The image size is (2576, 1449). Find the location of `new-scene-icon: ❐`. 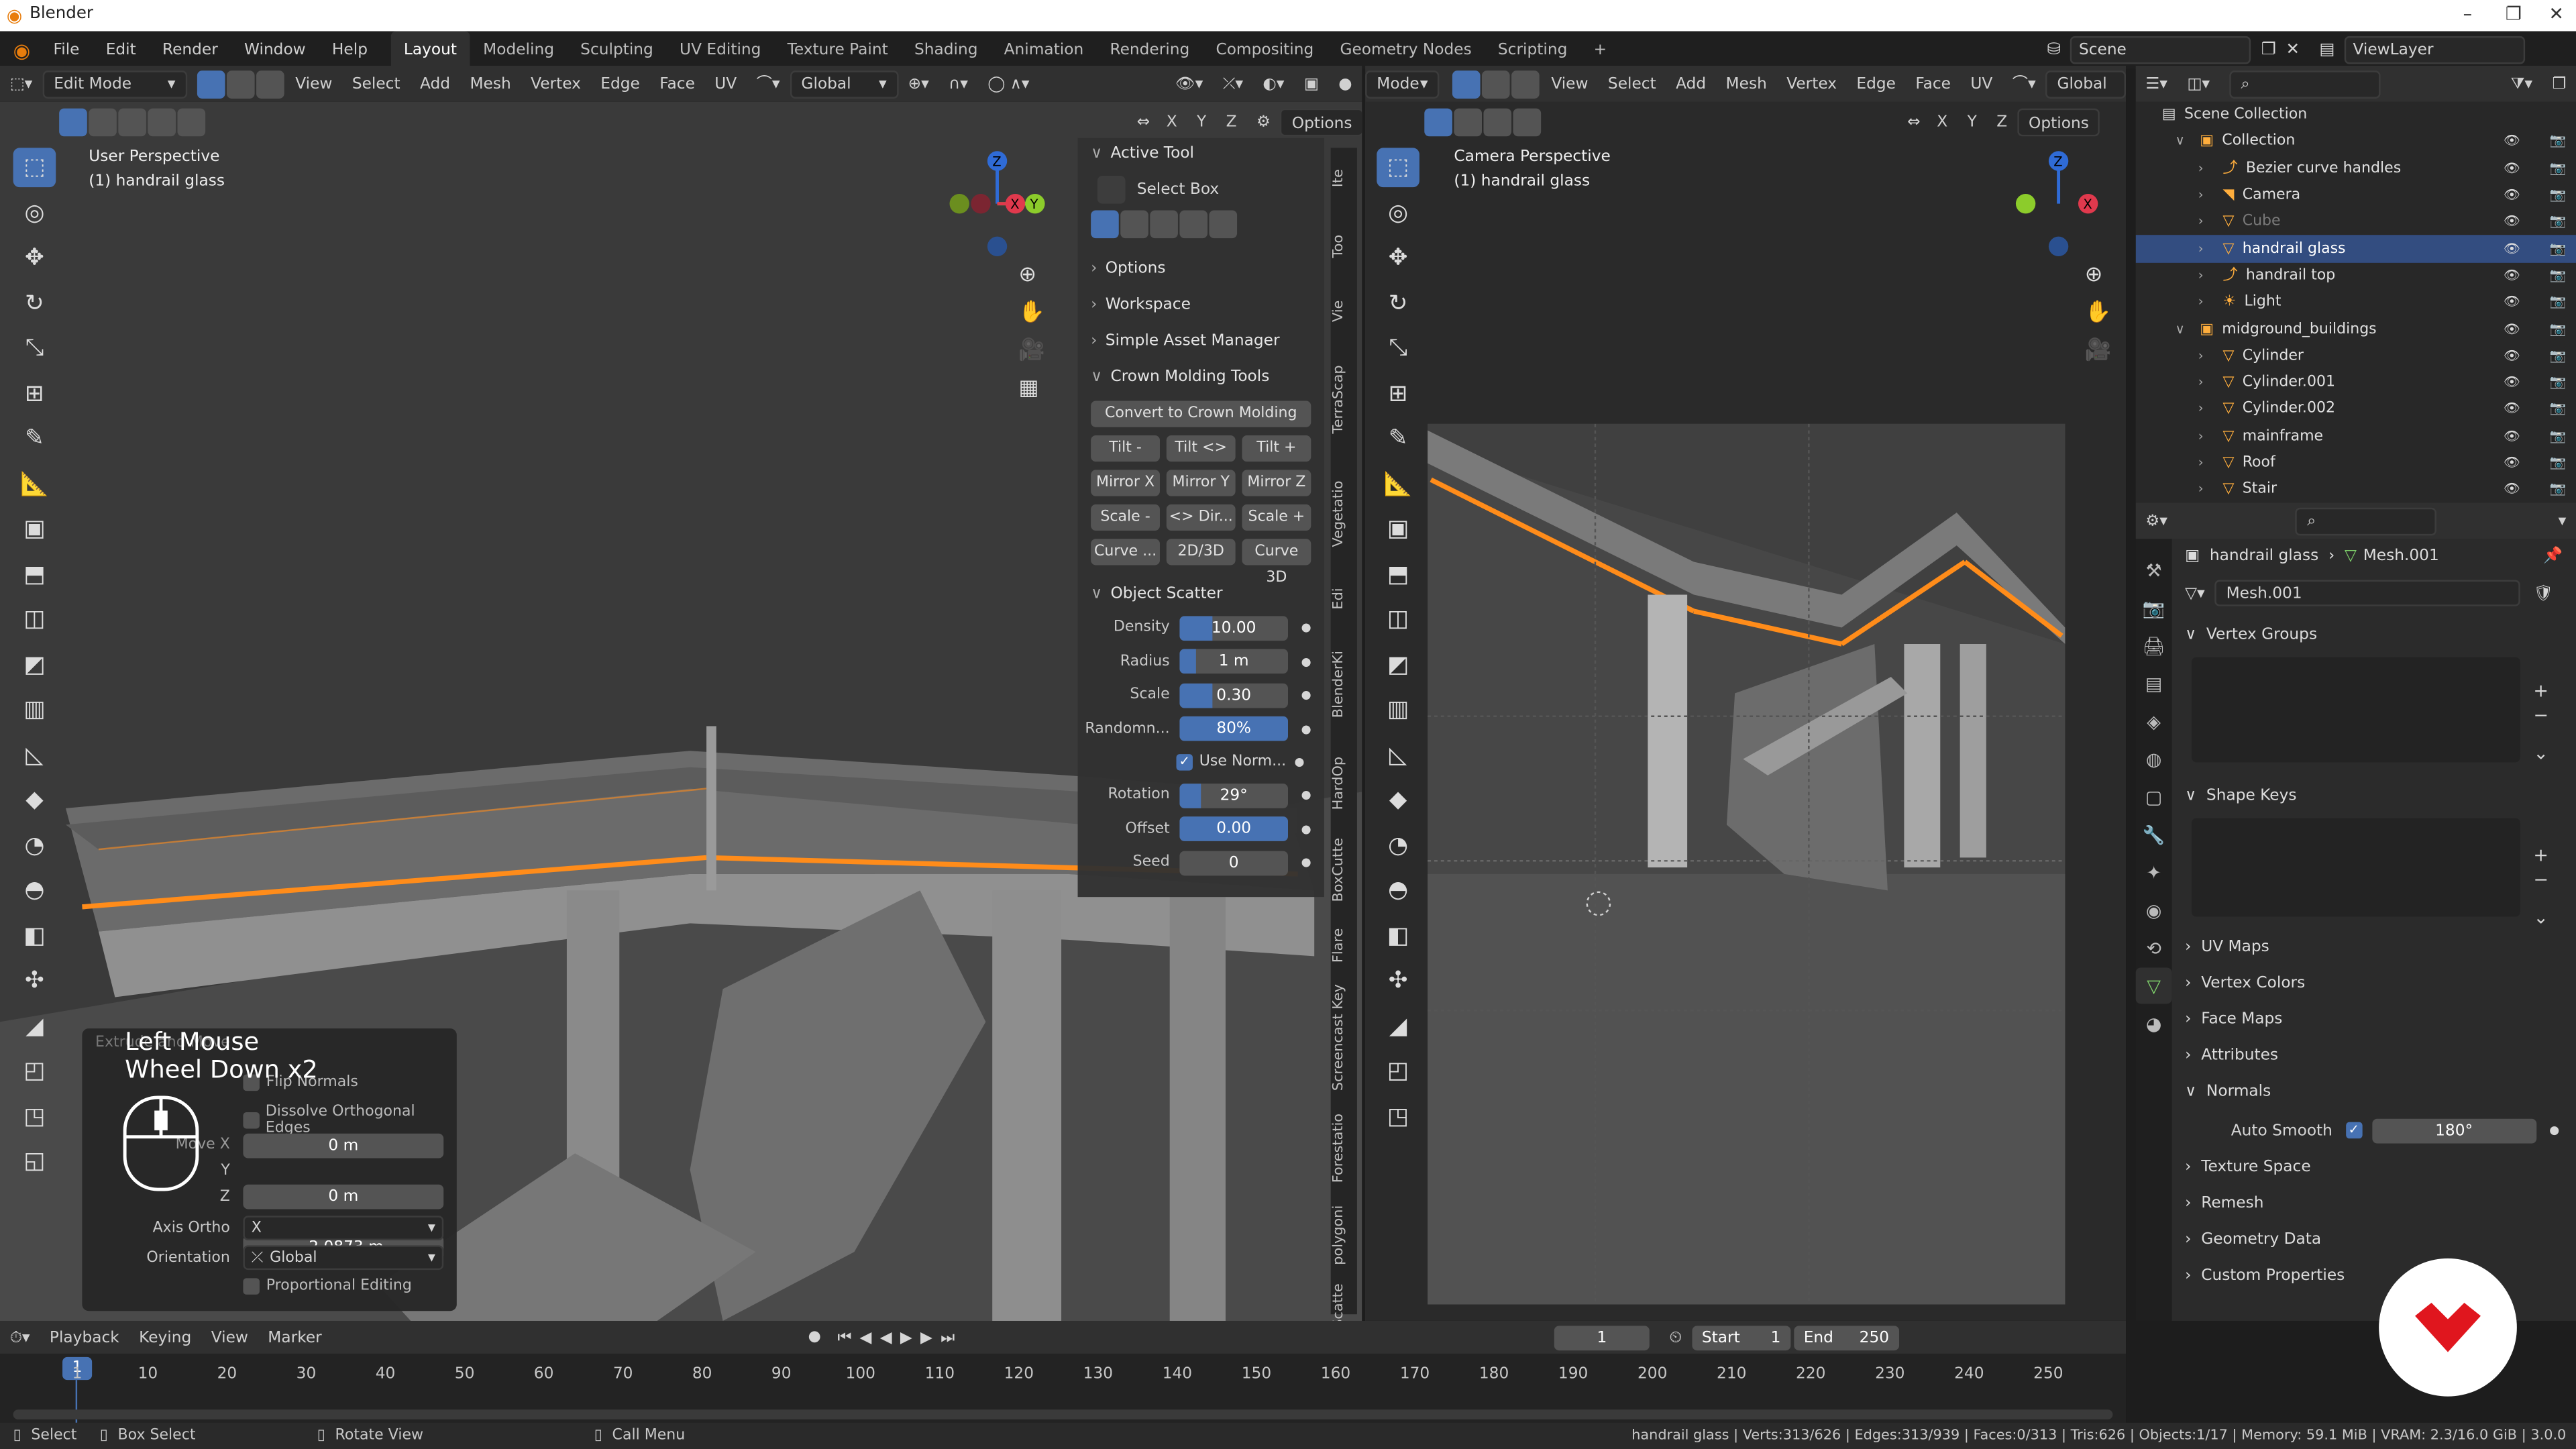

new-scene-icon: ❐ is located at coordinates (2268, 50).